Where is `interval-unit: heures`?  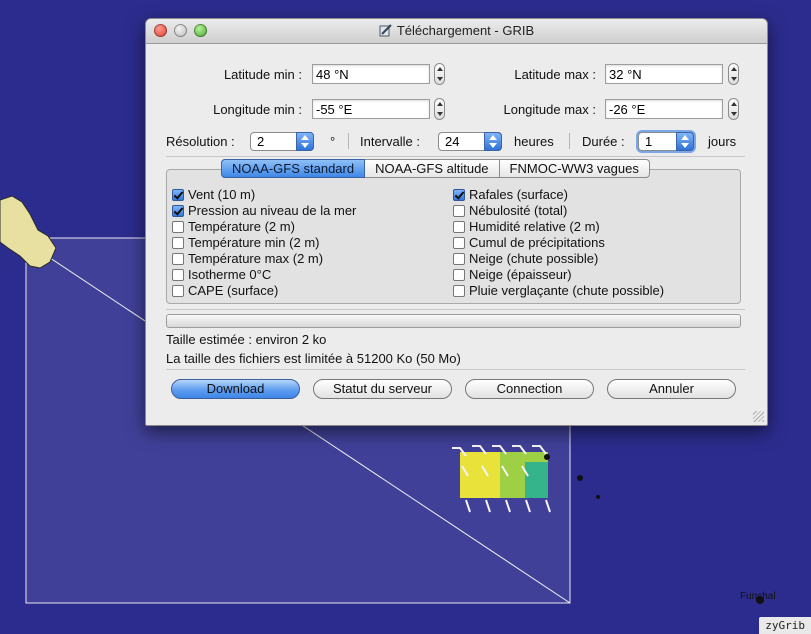 interval-unit: heures is located at coordinates (534, 141).